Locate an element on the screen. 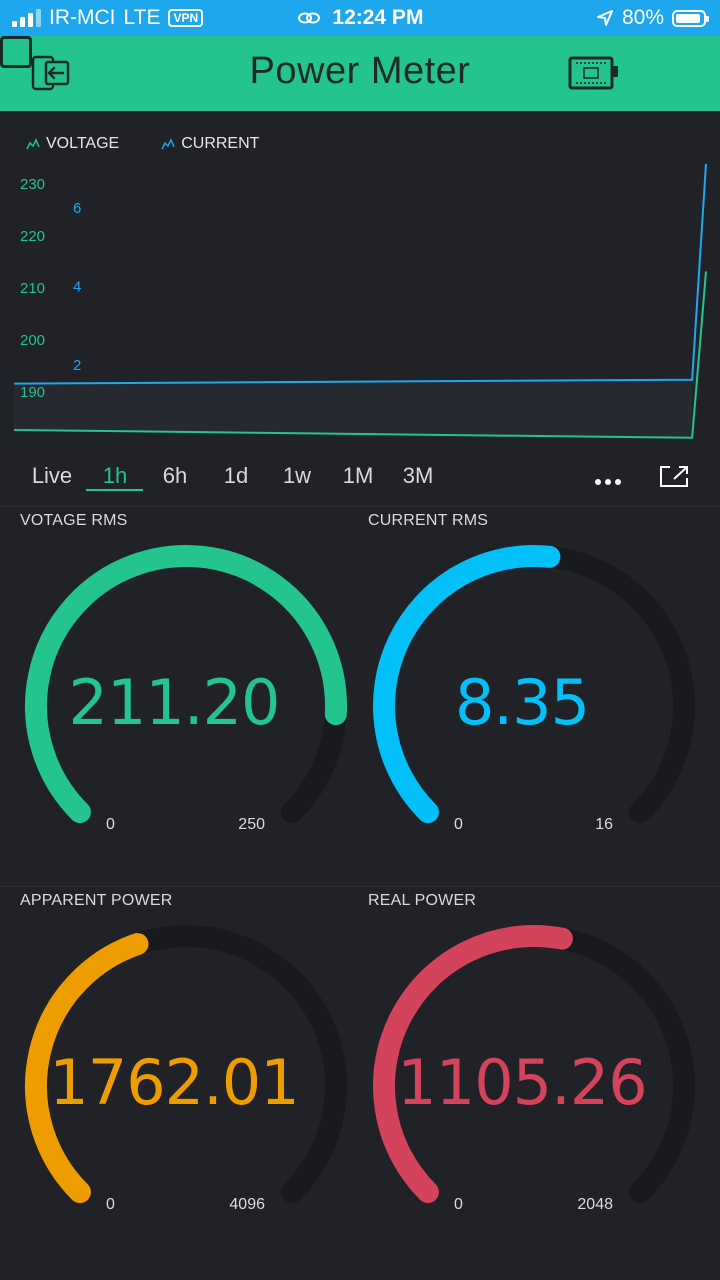 The height and width of the screenshot is (1280, 720). device-icon is located at coordinates (593, 73).